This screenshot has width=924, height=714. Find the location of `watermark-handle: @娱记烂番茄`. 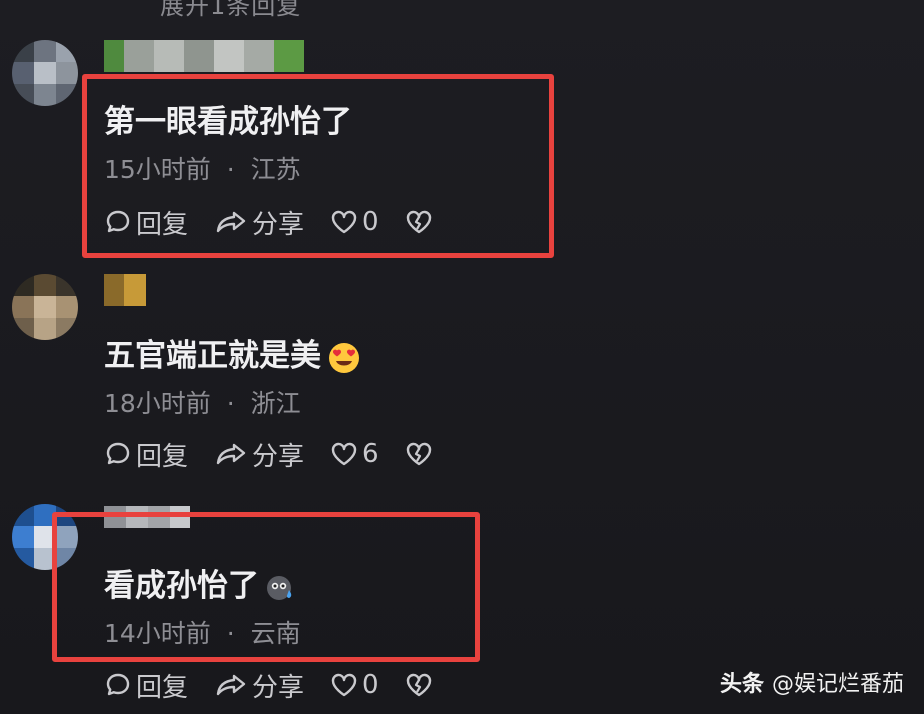

watermark-handle: @娱记烂番茄 is located at coordinates (837, 684).